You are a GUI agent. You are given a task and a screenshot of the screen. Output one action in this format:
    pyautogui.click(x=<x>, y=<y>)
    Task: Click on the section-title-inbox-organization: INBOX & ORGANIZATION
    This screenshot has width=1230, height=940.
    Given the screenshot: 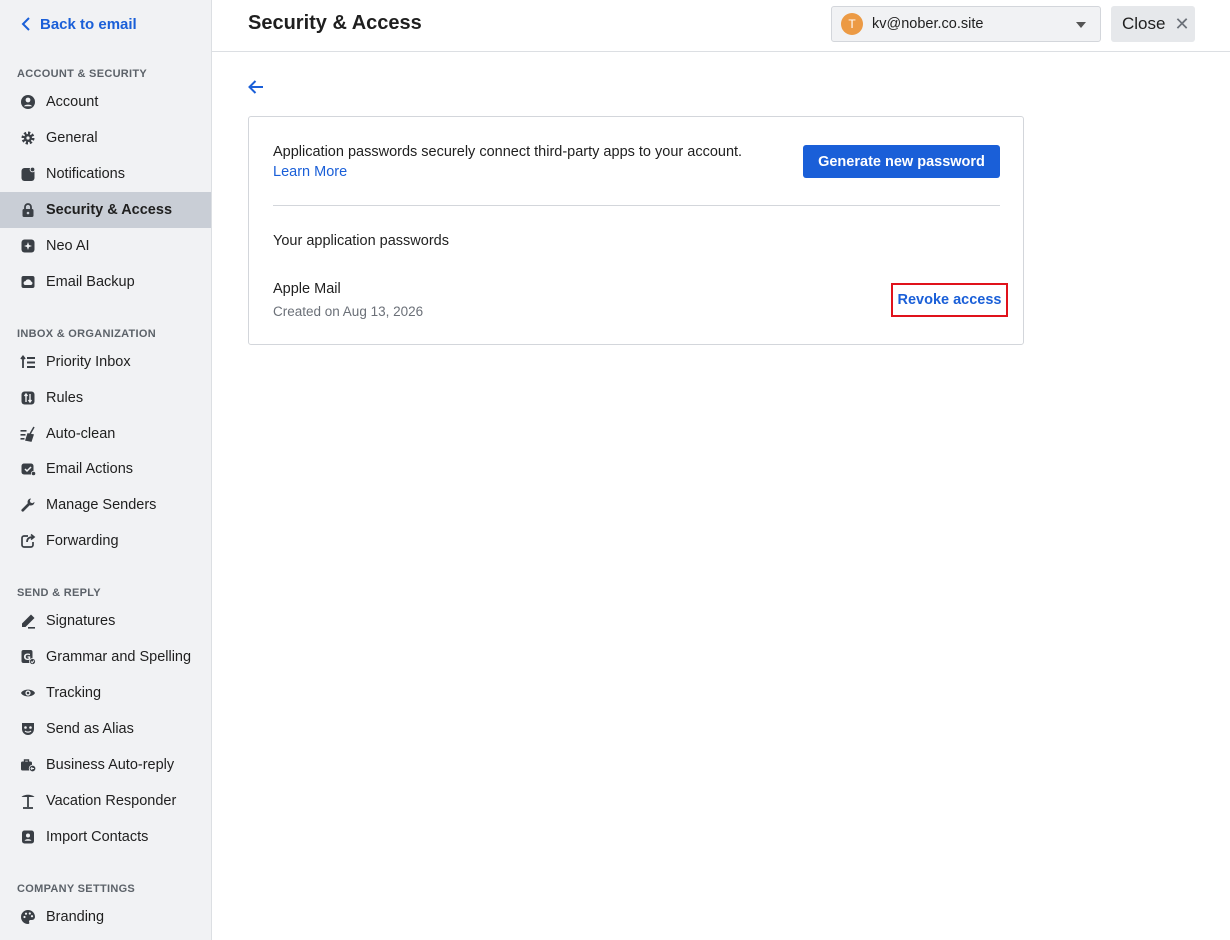 What is the action you would take?
    pyautogui.click(x=87, y=334)
    